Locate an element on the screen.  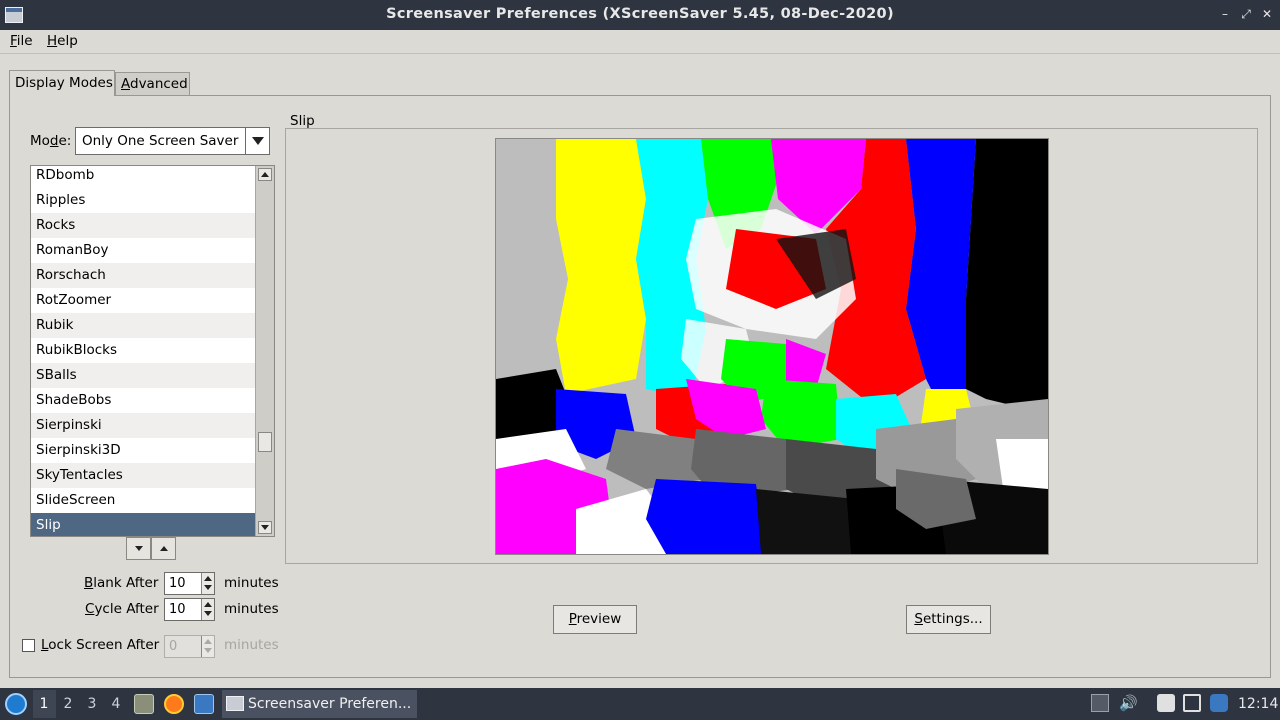
list-item: Rorschach is located at coordinates (143, 275).